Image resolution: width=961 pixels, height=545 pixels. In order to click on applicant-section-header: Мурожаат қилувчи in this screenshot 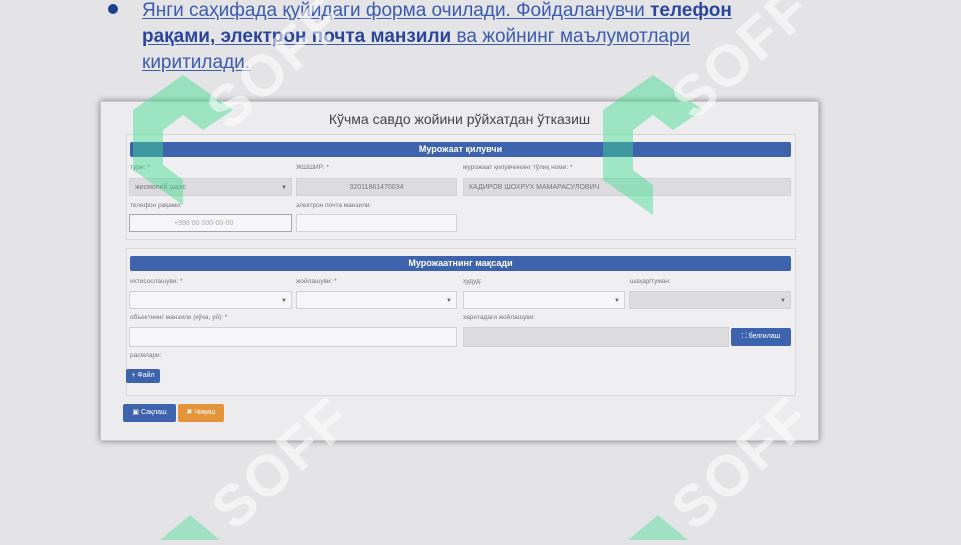, I will do `click(460, 149)`.